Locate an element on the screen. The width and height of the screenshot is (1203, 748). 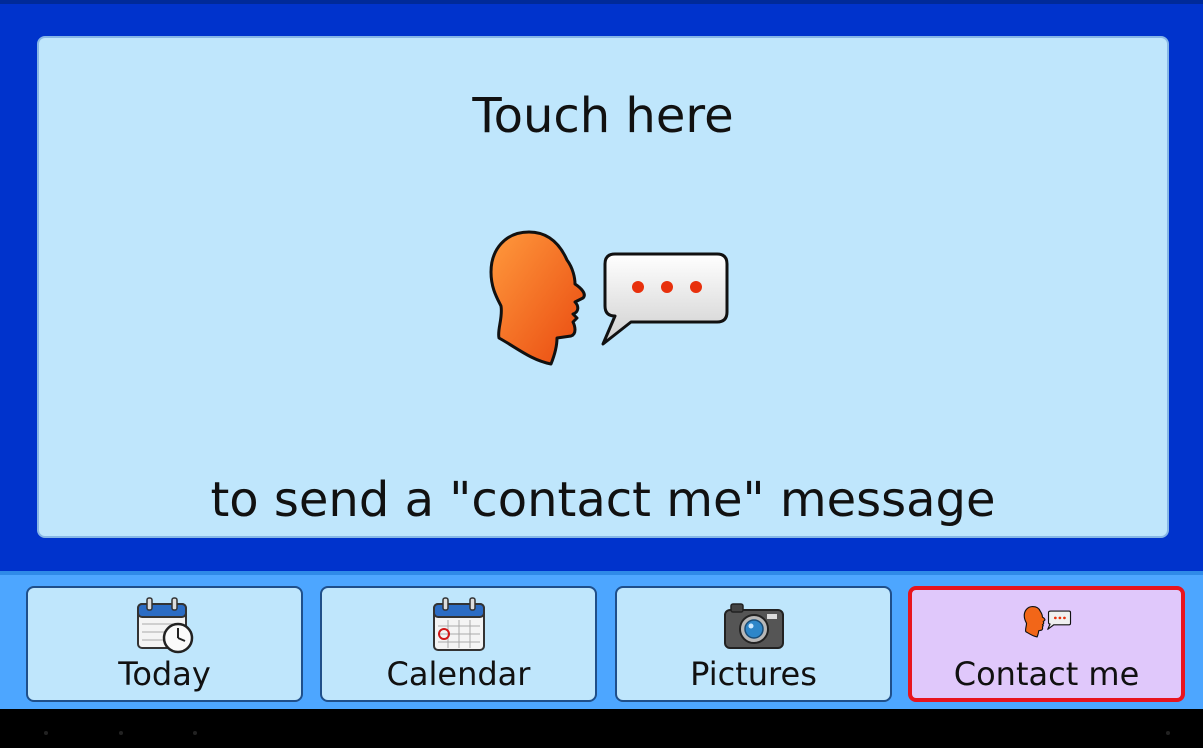
calendar-clock-icon is located at coordinates (164, 625).